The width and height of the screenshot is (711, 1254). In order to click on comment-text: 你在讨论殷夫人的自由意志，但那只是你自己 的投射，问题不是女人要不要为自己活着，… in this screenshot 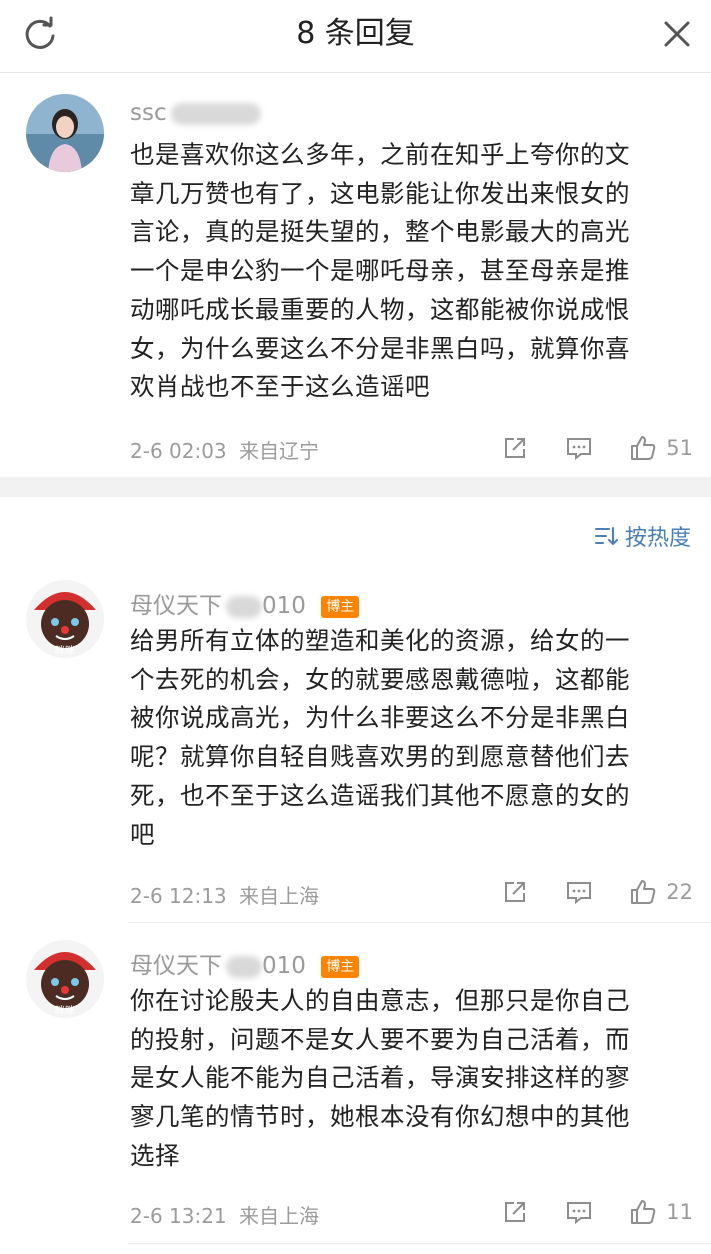, I will do `click(380, 1078)`.